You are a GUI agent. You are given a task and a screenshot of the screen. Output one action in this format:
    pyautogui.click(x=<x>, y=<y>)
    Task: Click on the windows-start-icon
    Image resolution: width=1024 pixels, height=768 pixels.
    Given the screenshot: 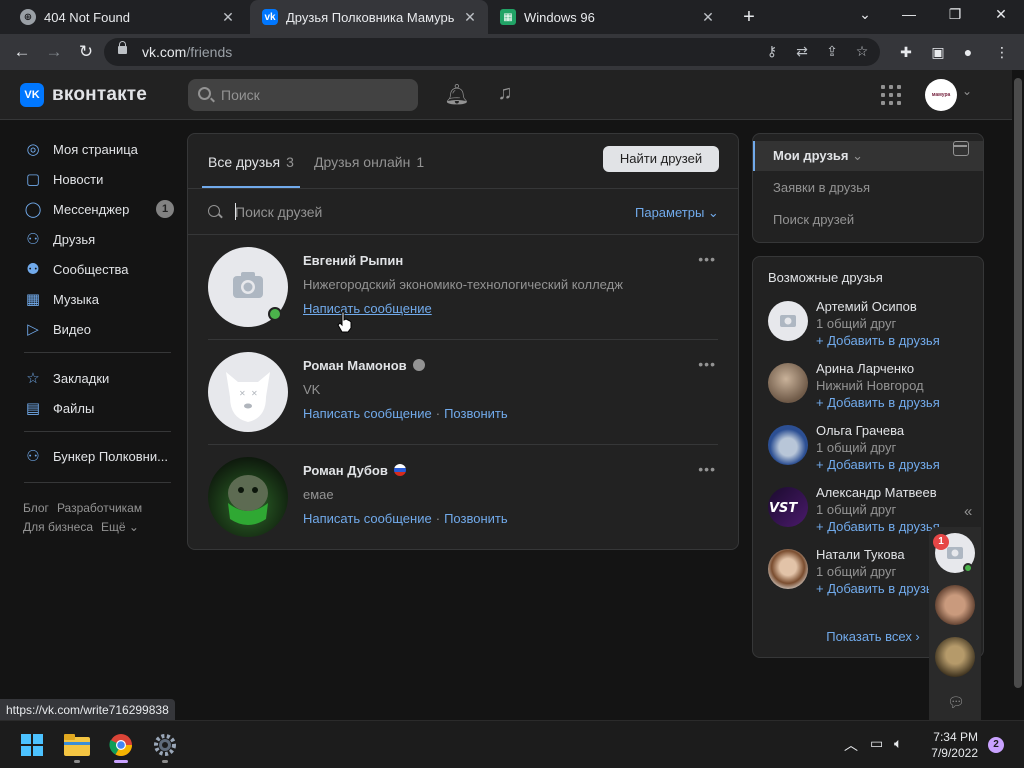 What is the action you would take?
    pyautogui.click(x=32, y=745)
    